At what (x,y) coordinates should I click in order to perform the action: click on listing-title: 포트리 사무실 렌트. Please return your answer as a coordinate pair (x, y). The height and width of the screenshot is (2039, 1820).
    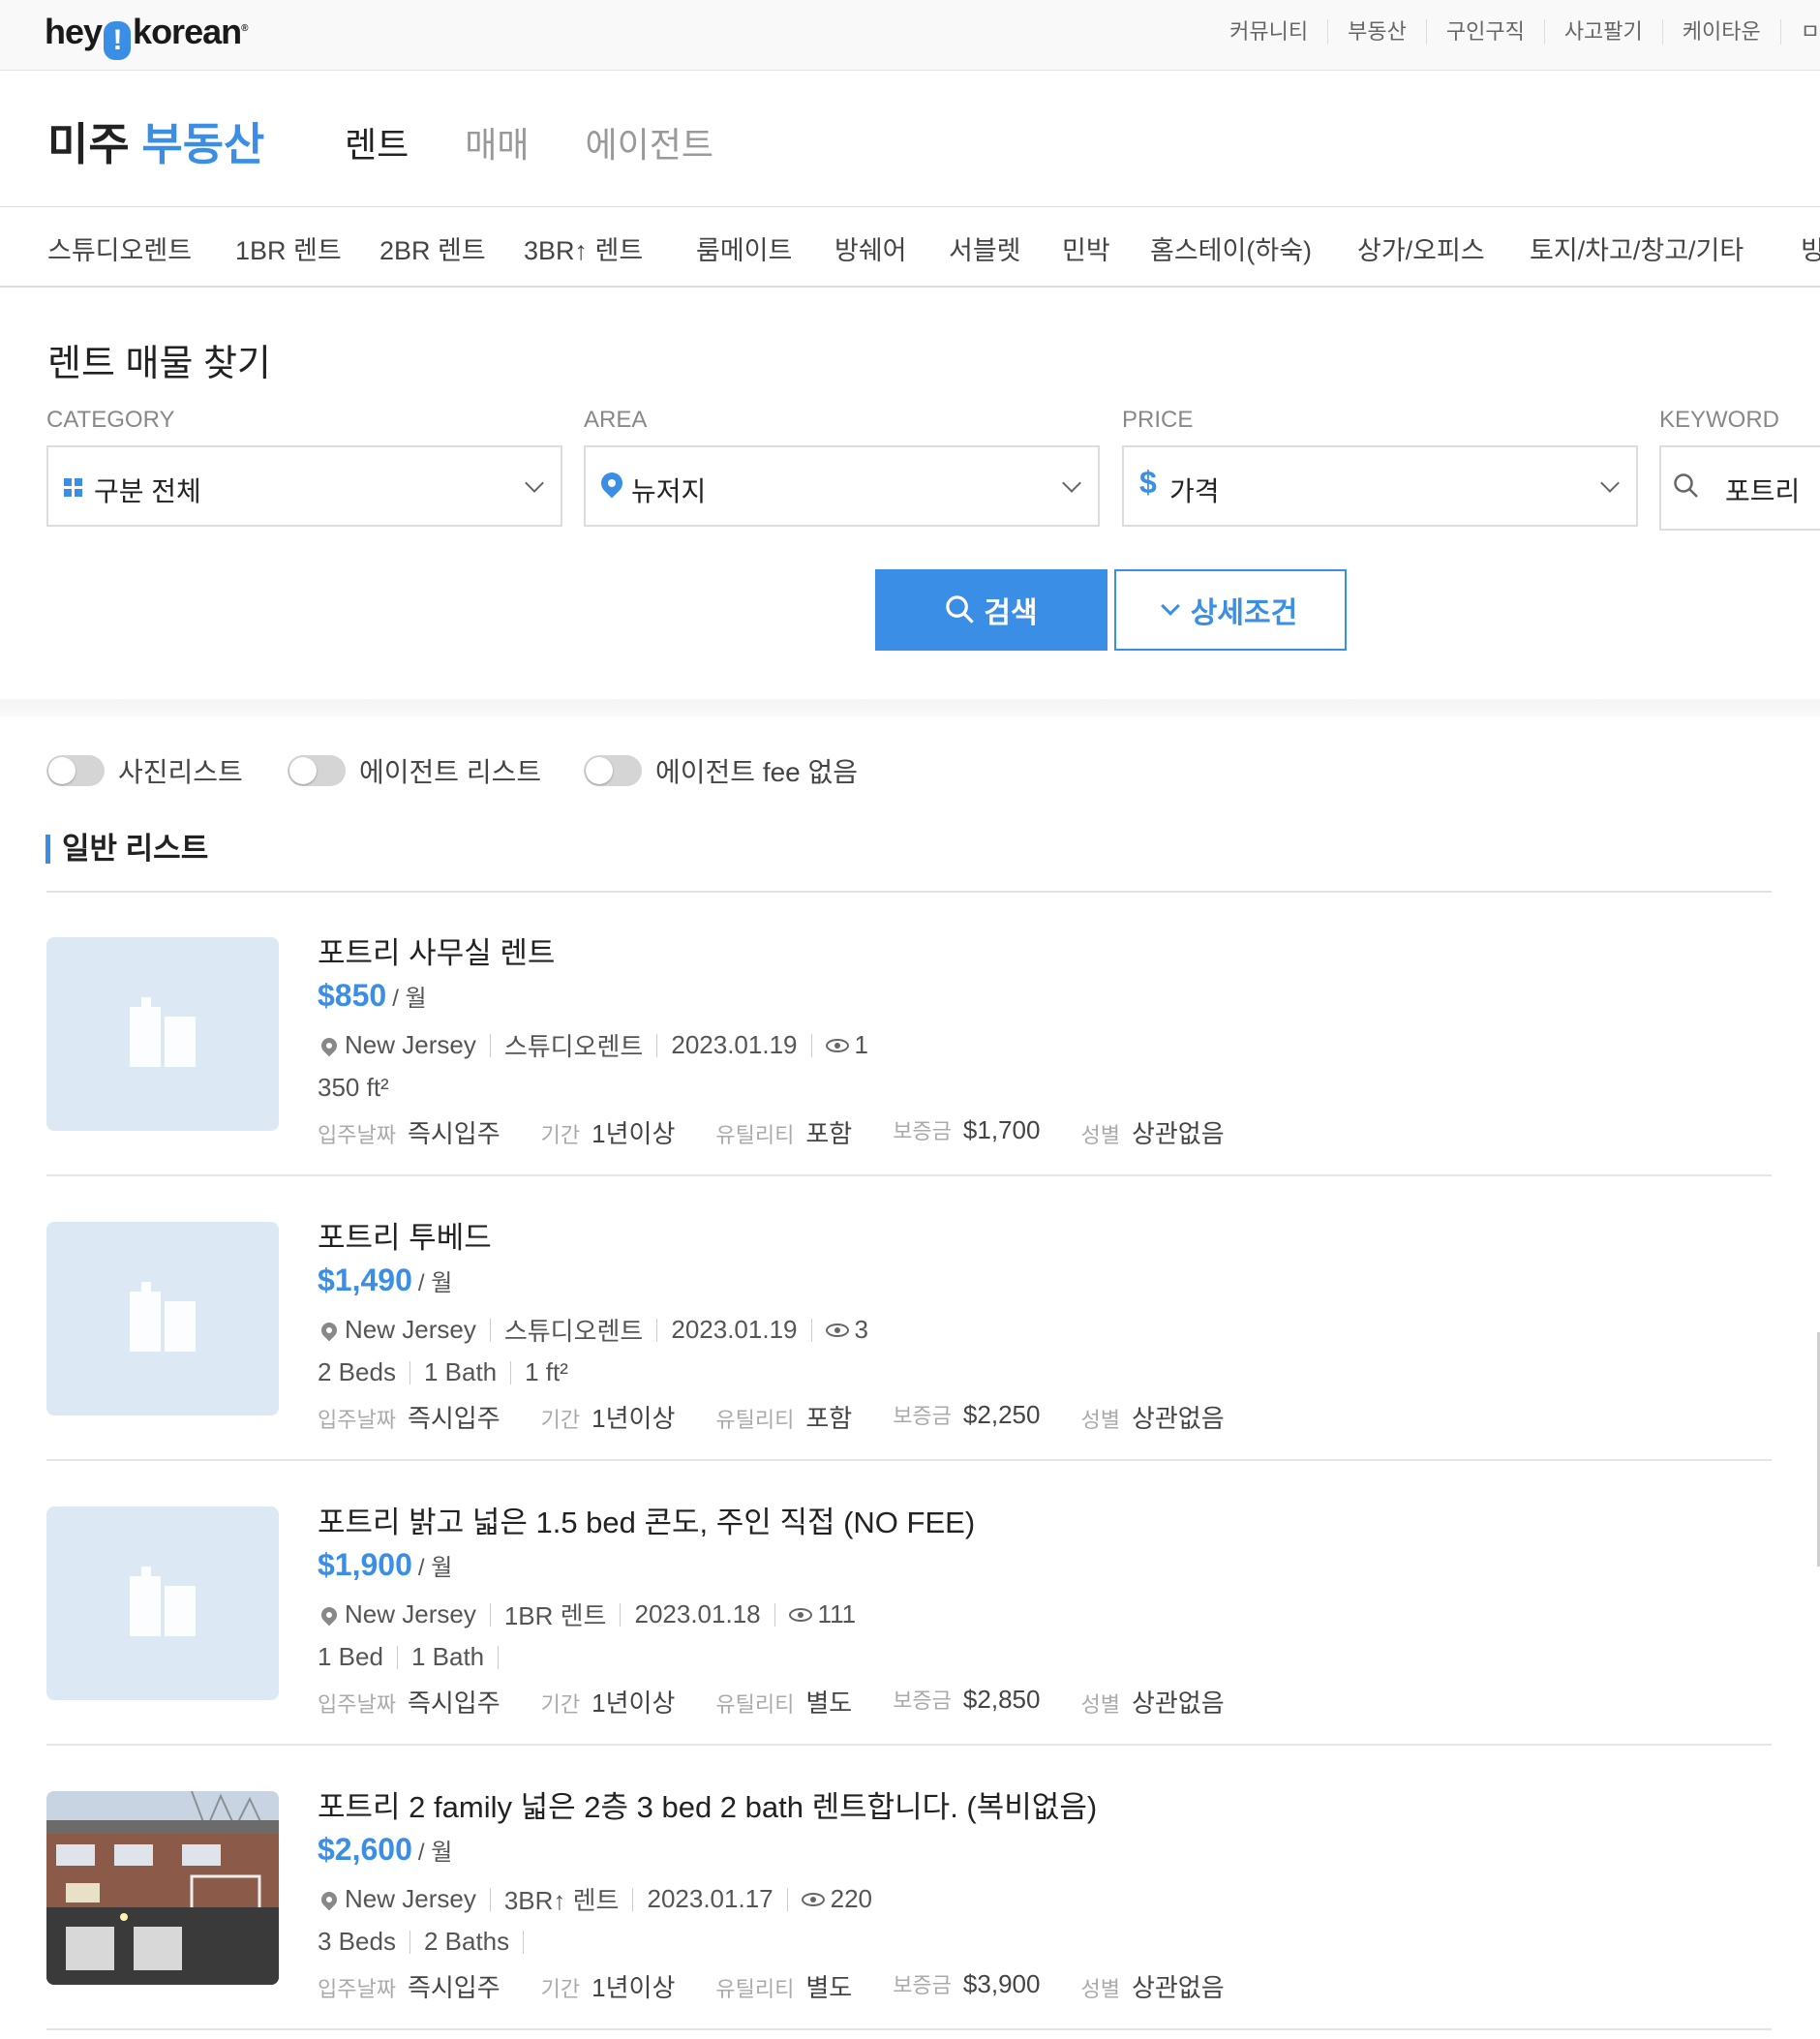
    Looking at the image, I should click on (792, 950).